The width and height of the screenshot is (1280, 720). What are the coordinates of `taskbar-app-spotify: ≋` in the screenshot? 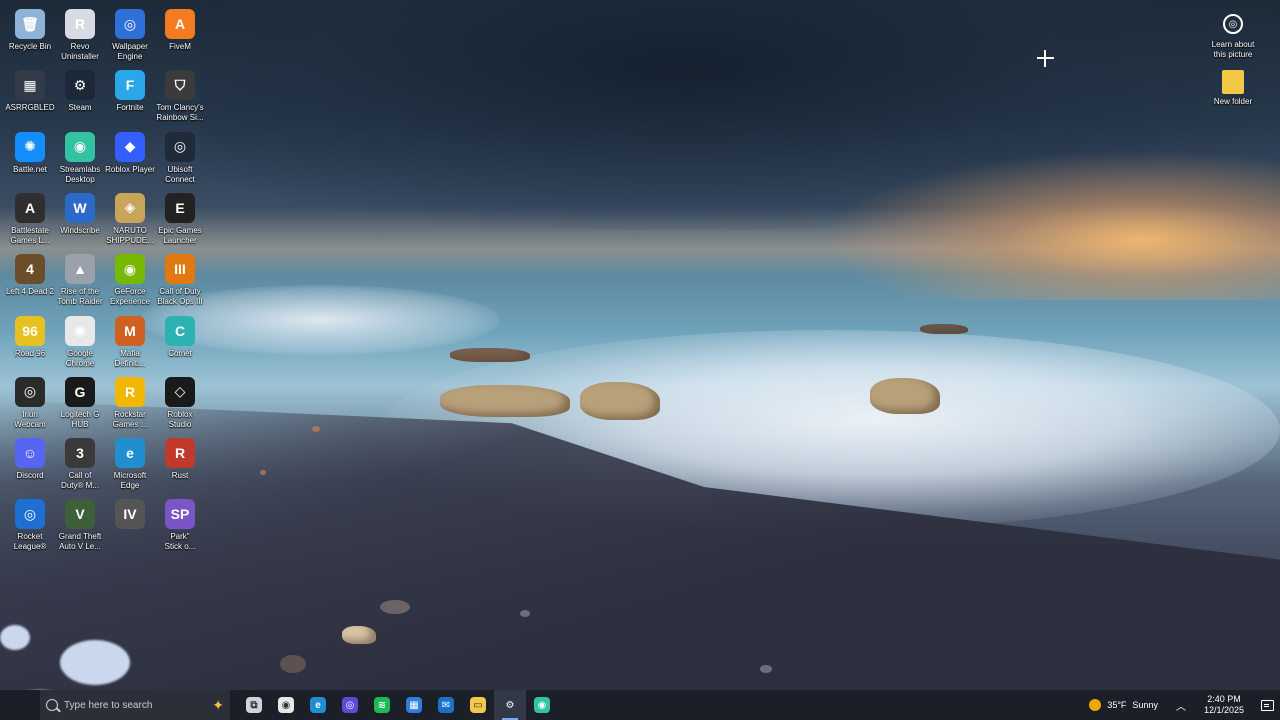 It's located at (382, 705).